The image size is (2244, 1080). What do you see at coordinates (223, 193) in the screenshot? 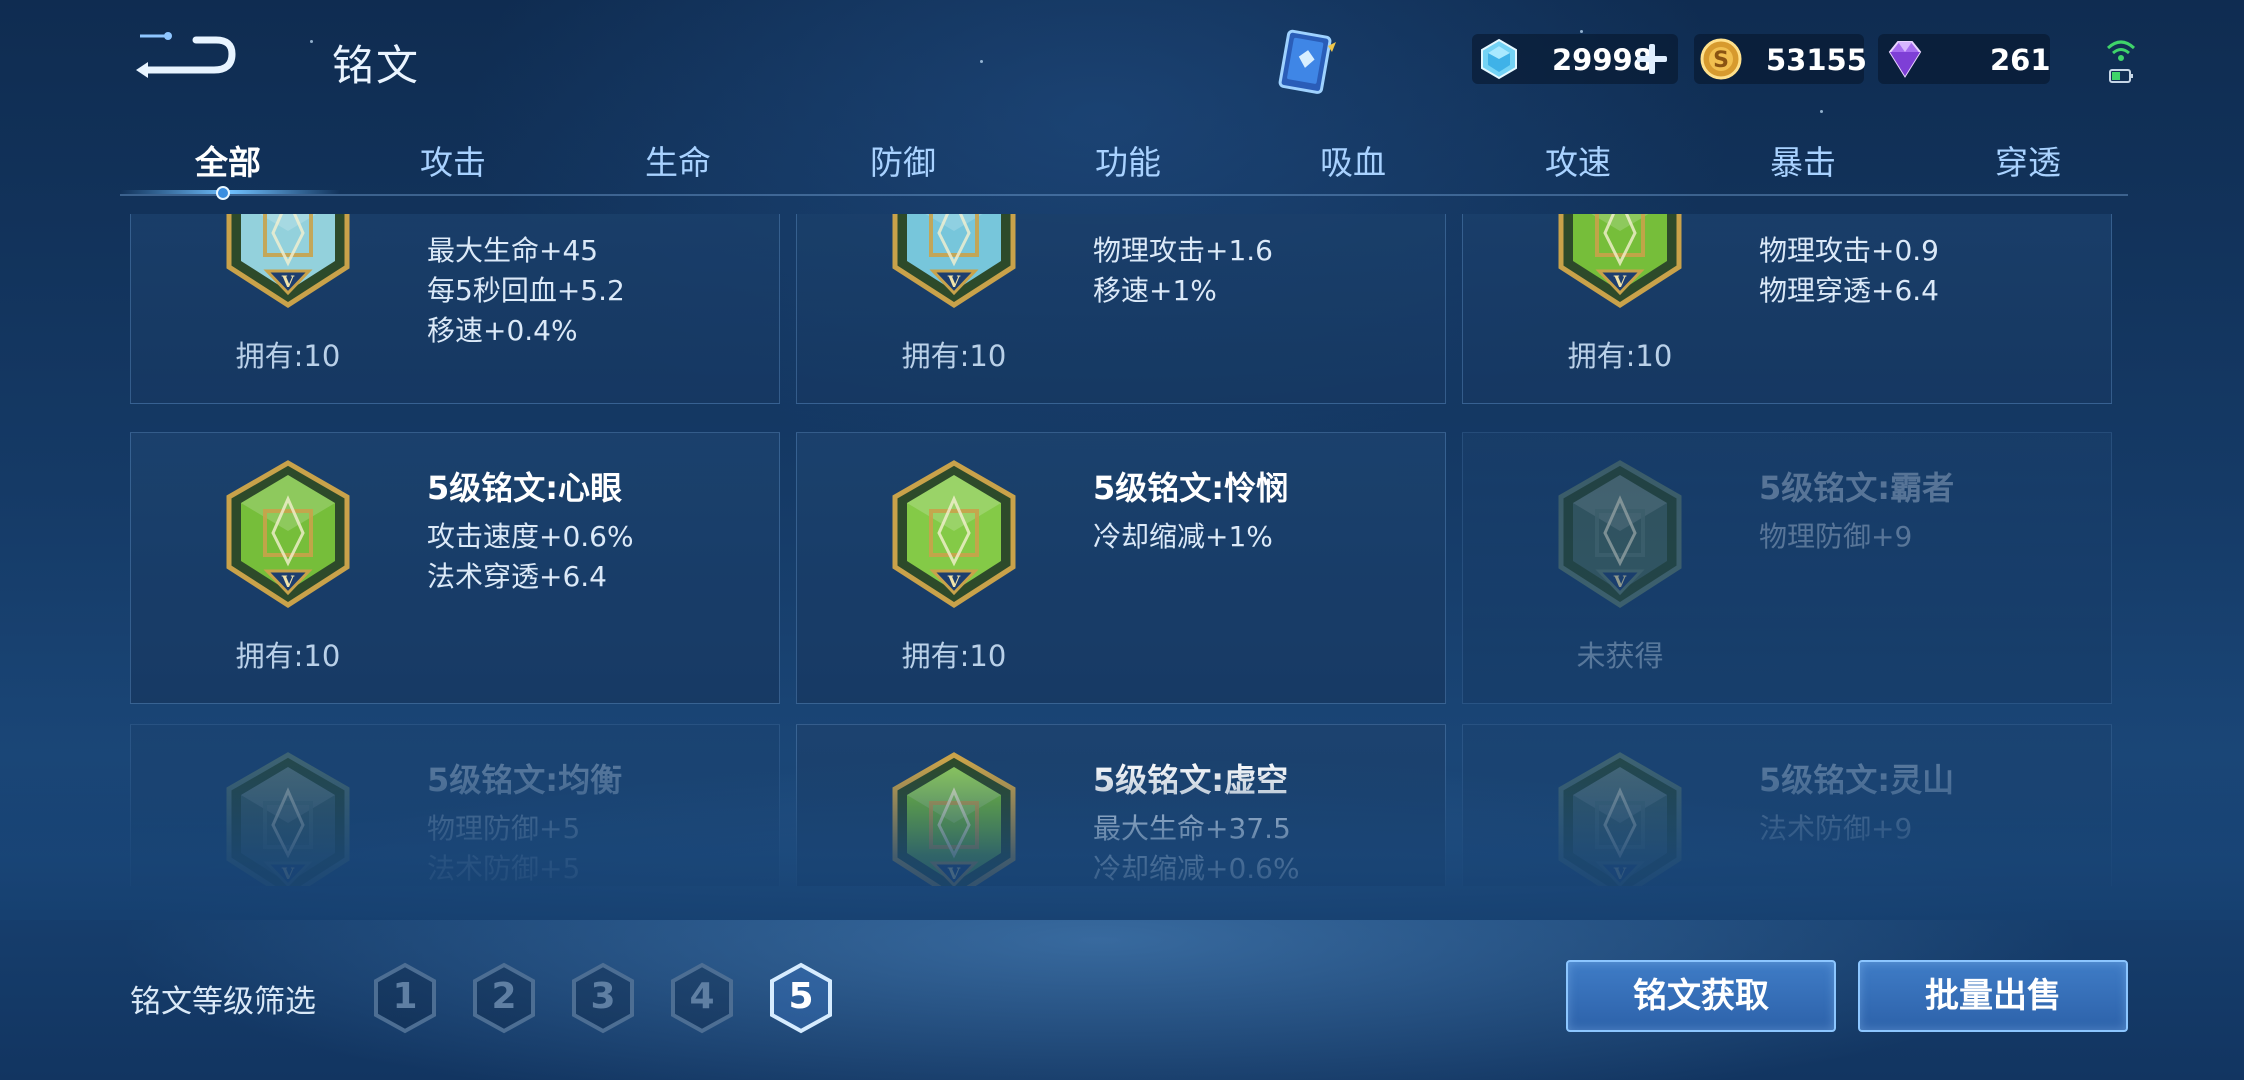
I see `active-tab-dot` at bounding box center [223, 193].